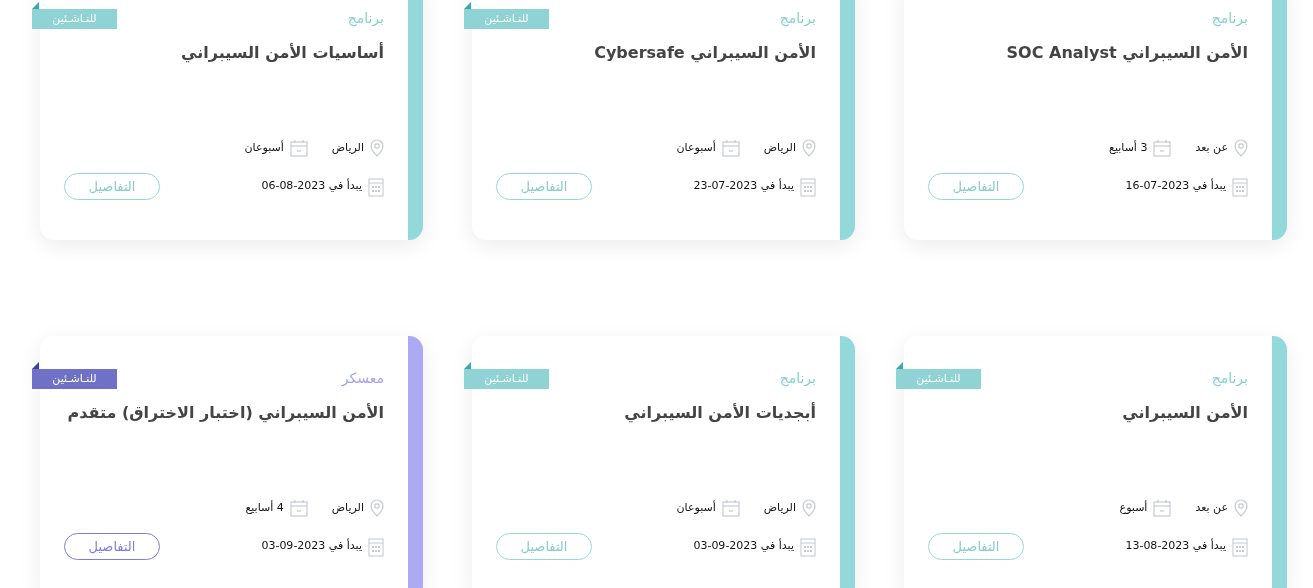  I want to click on start-date: يبدأ في 2023-07-23, so click(743, 186).